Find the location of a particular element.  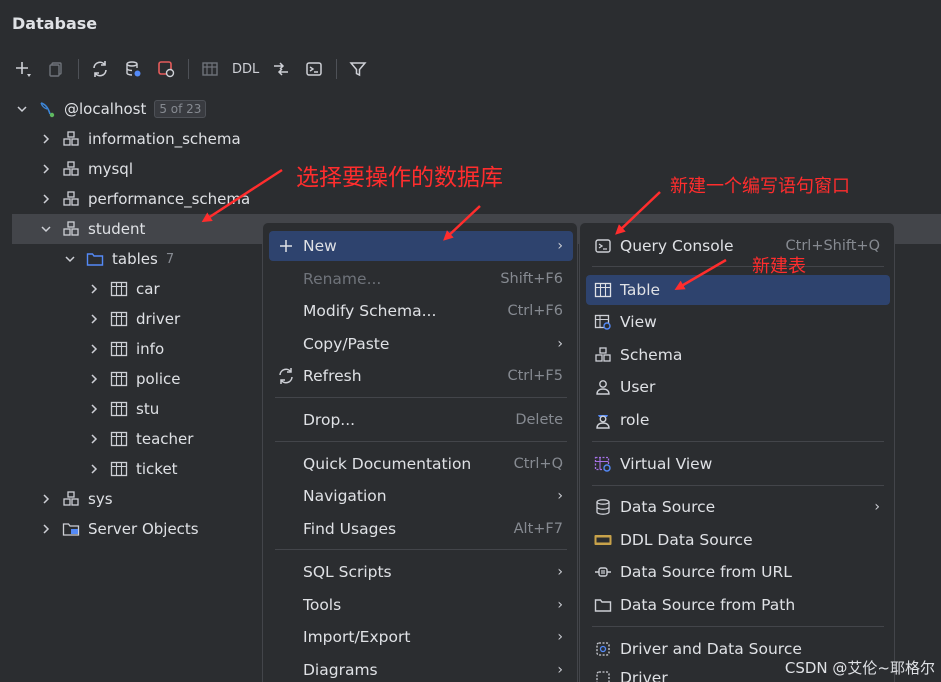

annotation-new-console: 新建一个编写语句窗口 is located at coordinates (760, 186).